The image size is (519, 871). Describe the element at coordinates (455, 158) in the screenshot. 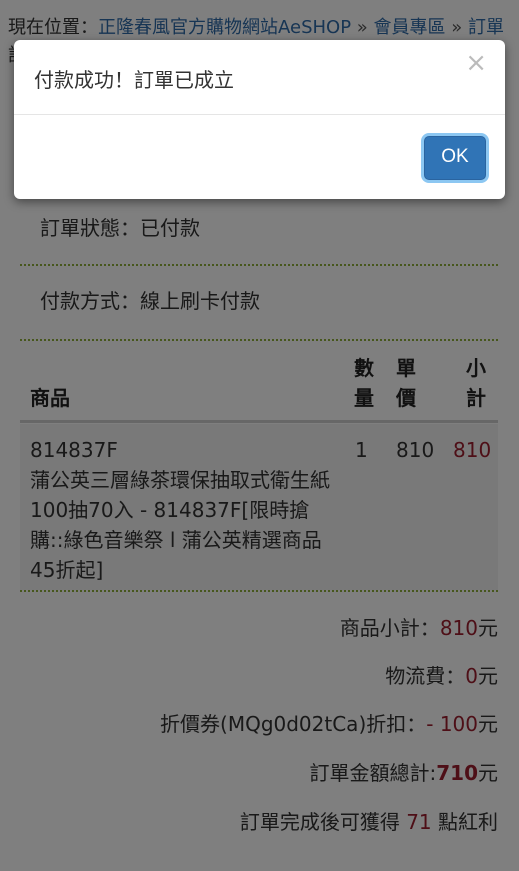

I see `ok-button: OK` at that location.